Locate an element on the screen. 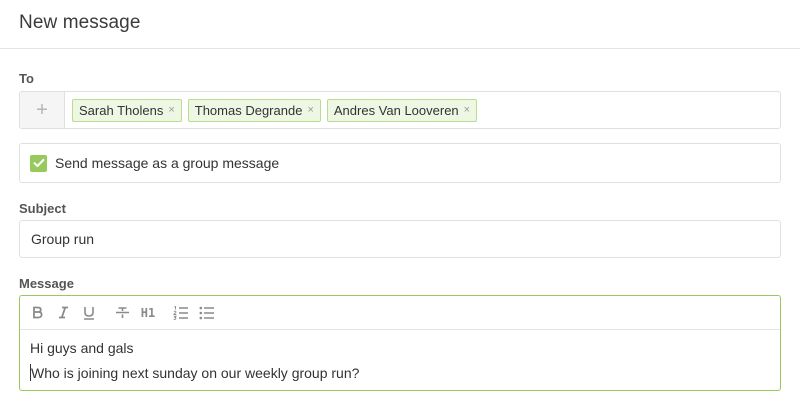 The width and height of the screenshot is (800, 407). ordered-list-button is located at coordinates (181, 313).